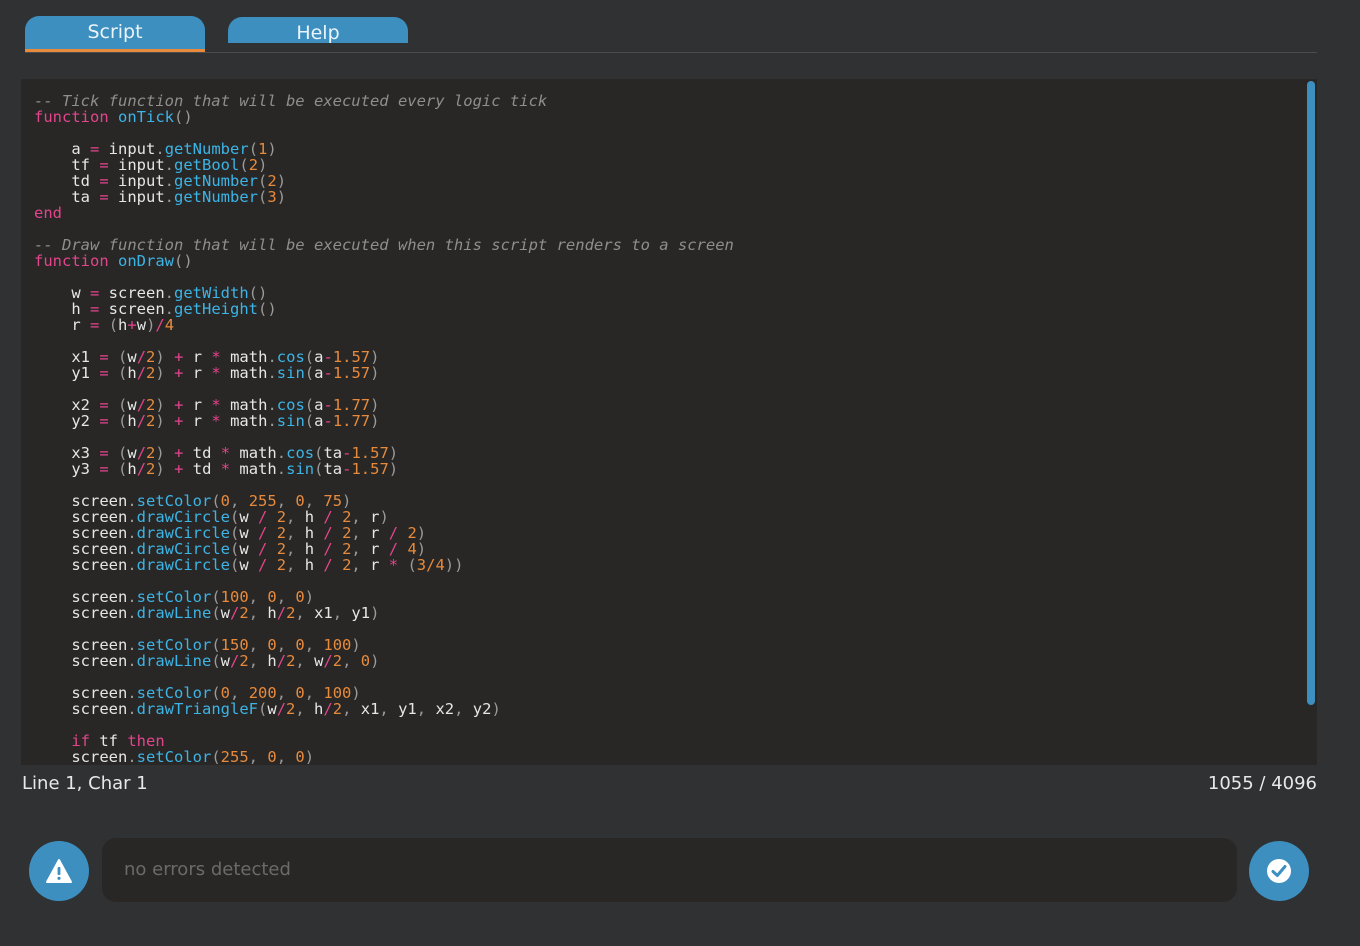  I want to click on code-line: tf = input.getBool(2), so click(151, 165).